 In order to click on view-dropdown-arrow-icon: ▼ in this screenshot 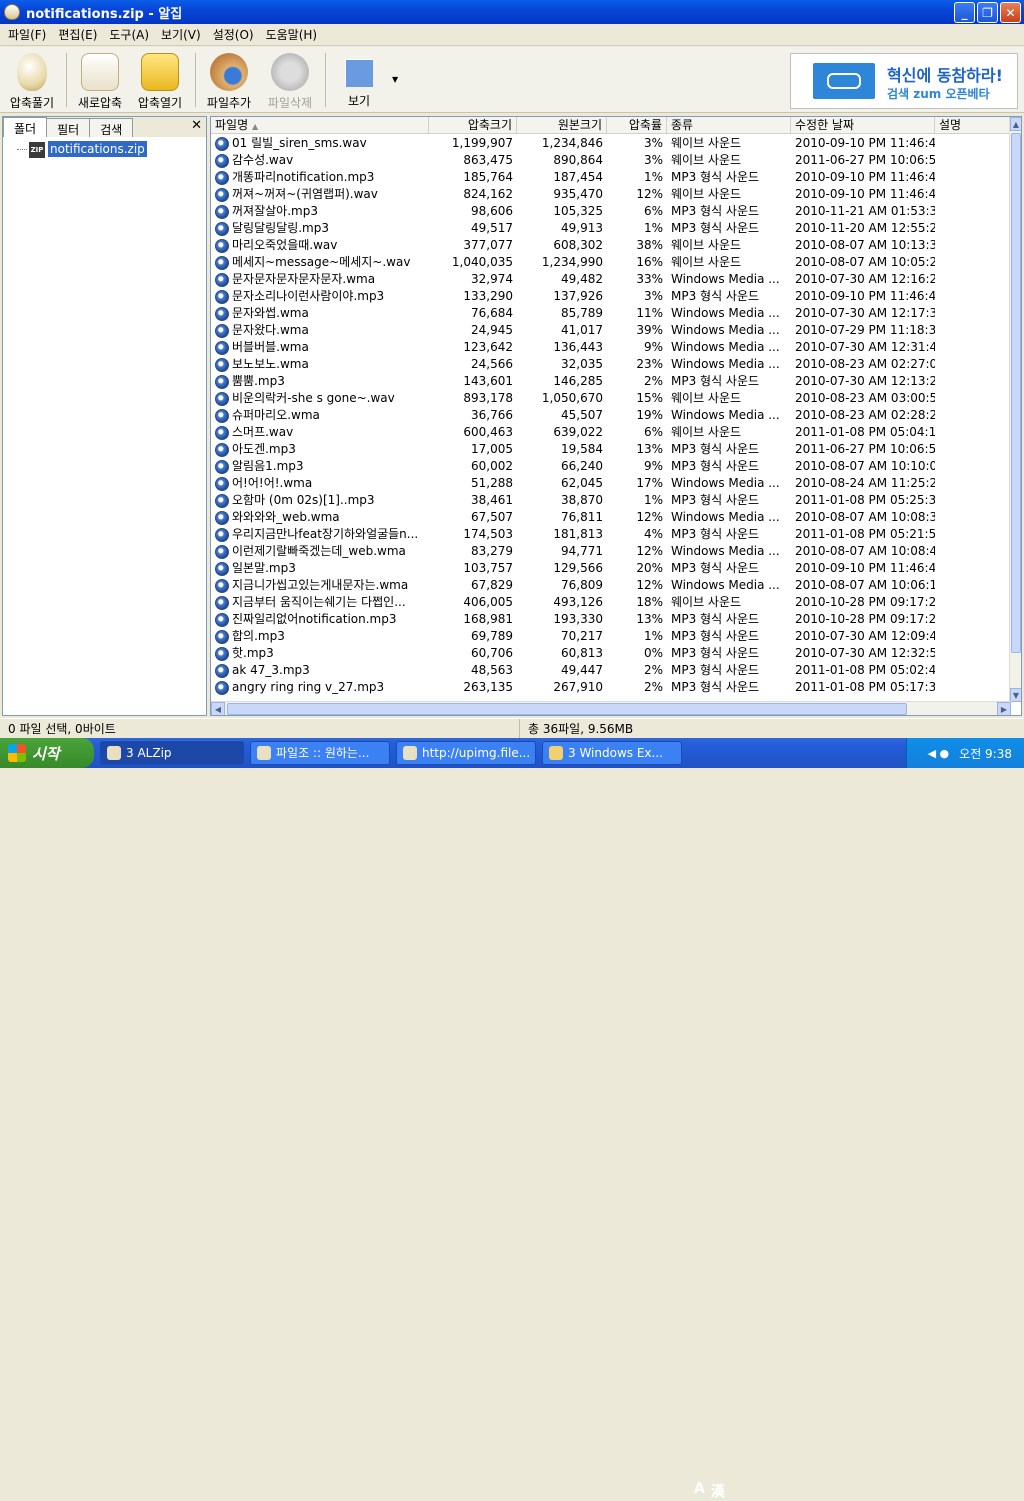, I will do `click(395, 79)`.